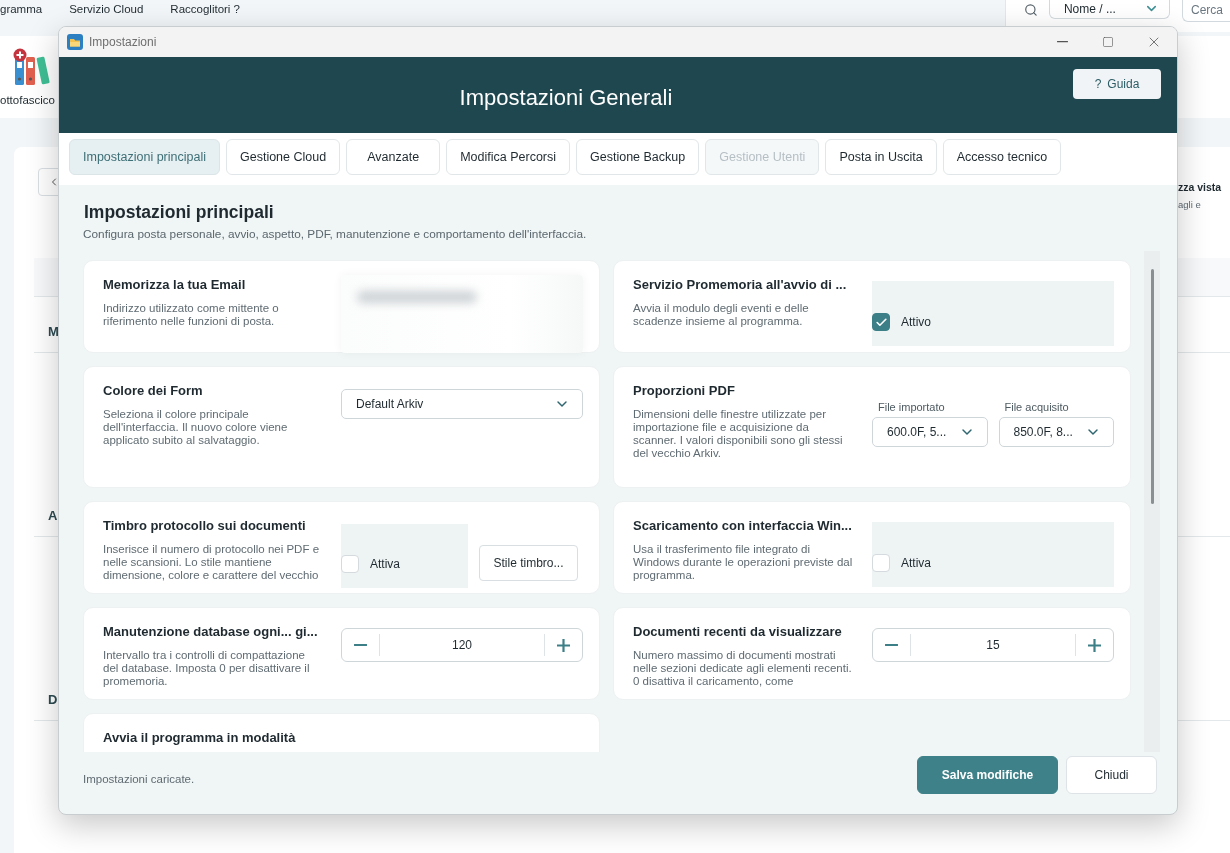 The height and width of the screenshot is (853, 1230). What do you see at coordinates (721, 315) in the screenshot?
I see `setting-description: Avvia il modulo degli eventi e delle scadenze insieme al programma.` at bounding box center [721, 315].